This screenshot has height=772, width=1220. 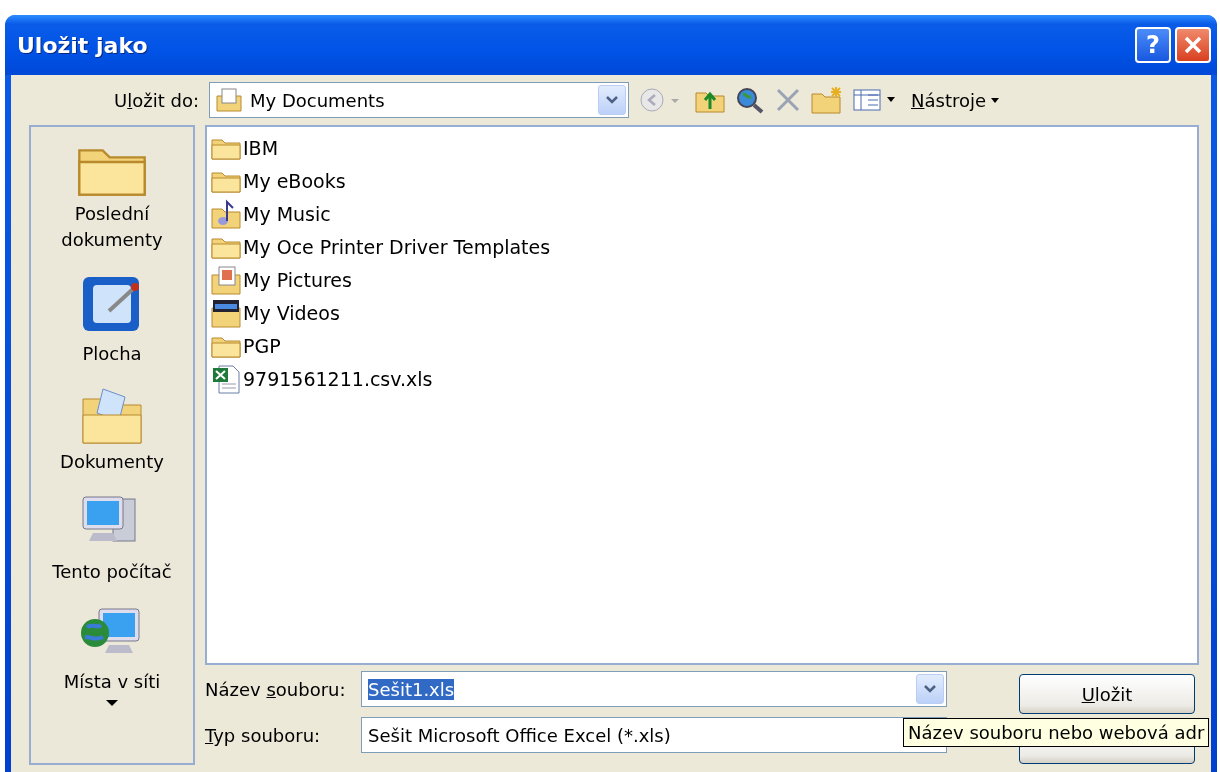 What do you see at coordinates (276, 689) in the screenshot?
I see `file-name-label: Název souboru:` at bounding box center [276, 689].